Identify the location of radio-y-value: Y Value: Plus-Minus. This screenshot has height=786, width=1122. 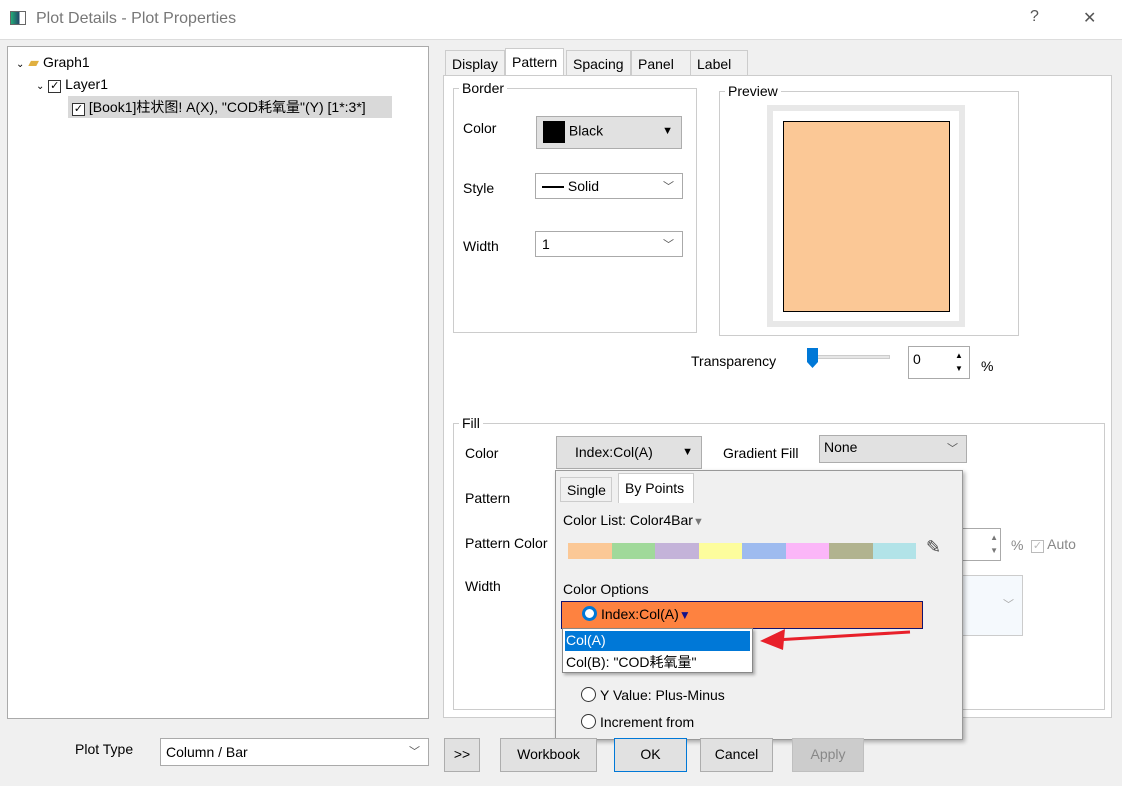
(653, 695).